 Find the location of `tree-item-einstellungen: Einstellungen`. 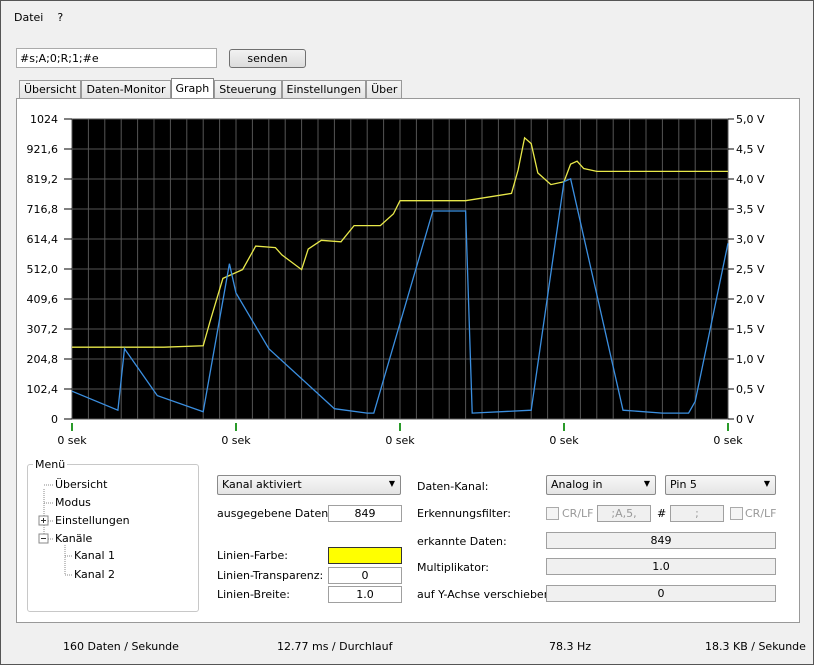

tree-item-einstellungen: Einstellungen is located at coordinates (92, 520).